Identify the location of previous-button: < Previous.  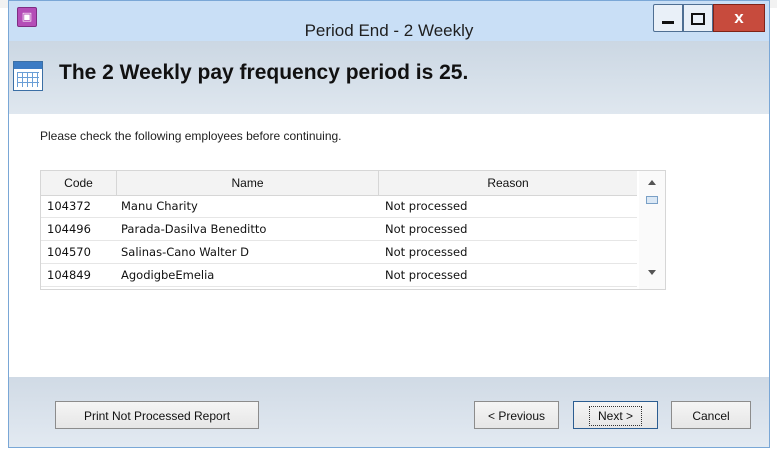
(516, 415).